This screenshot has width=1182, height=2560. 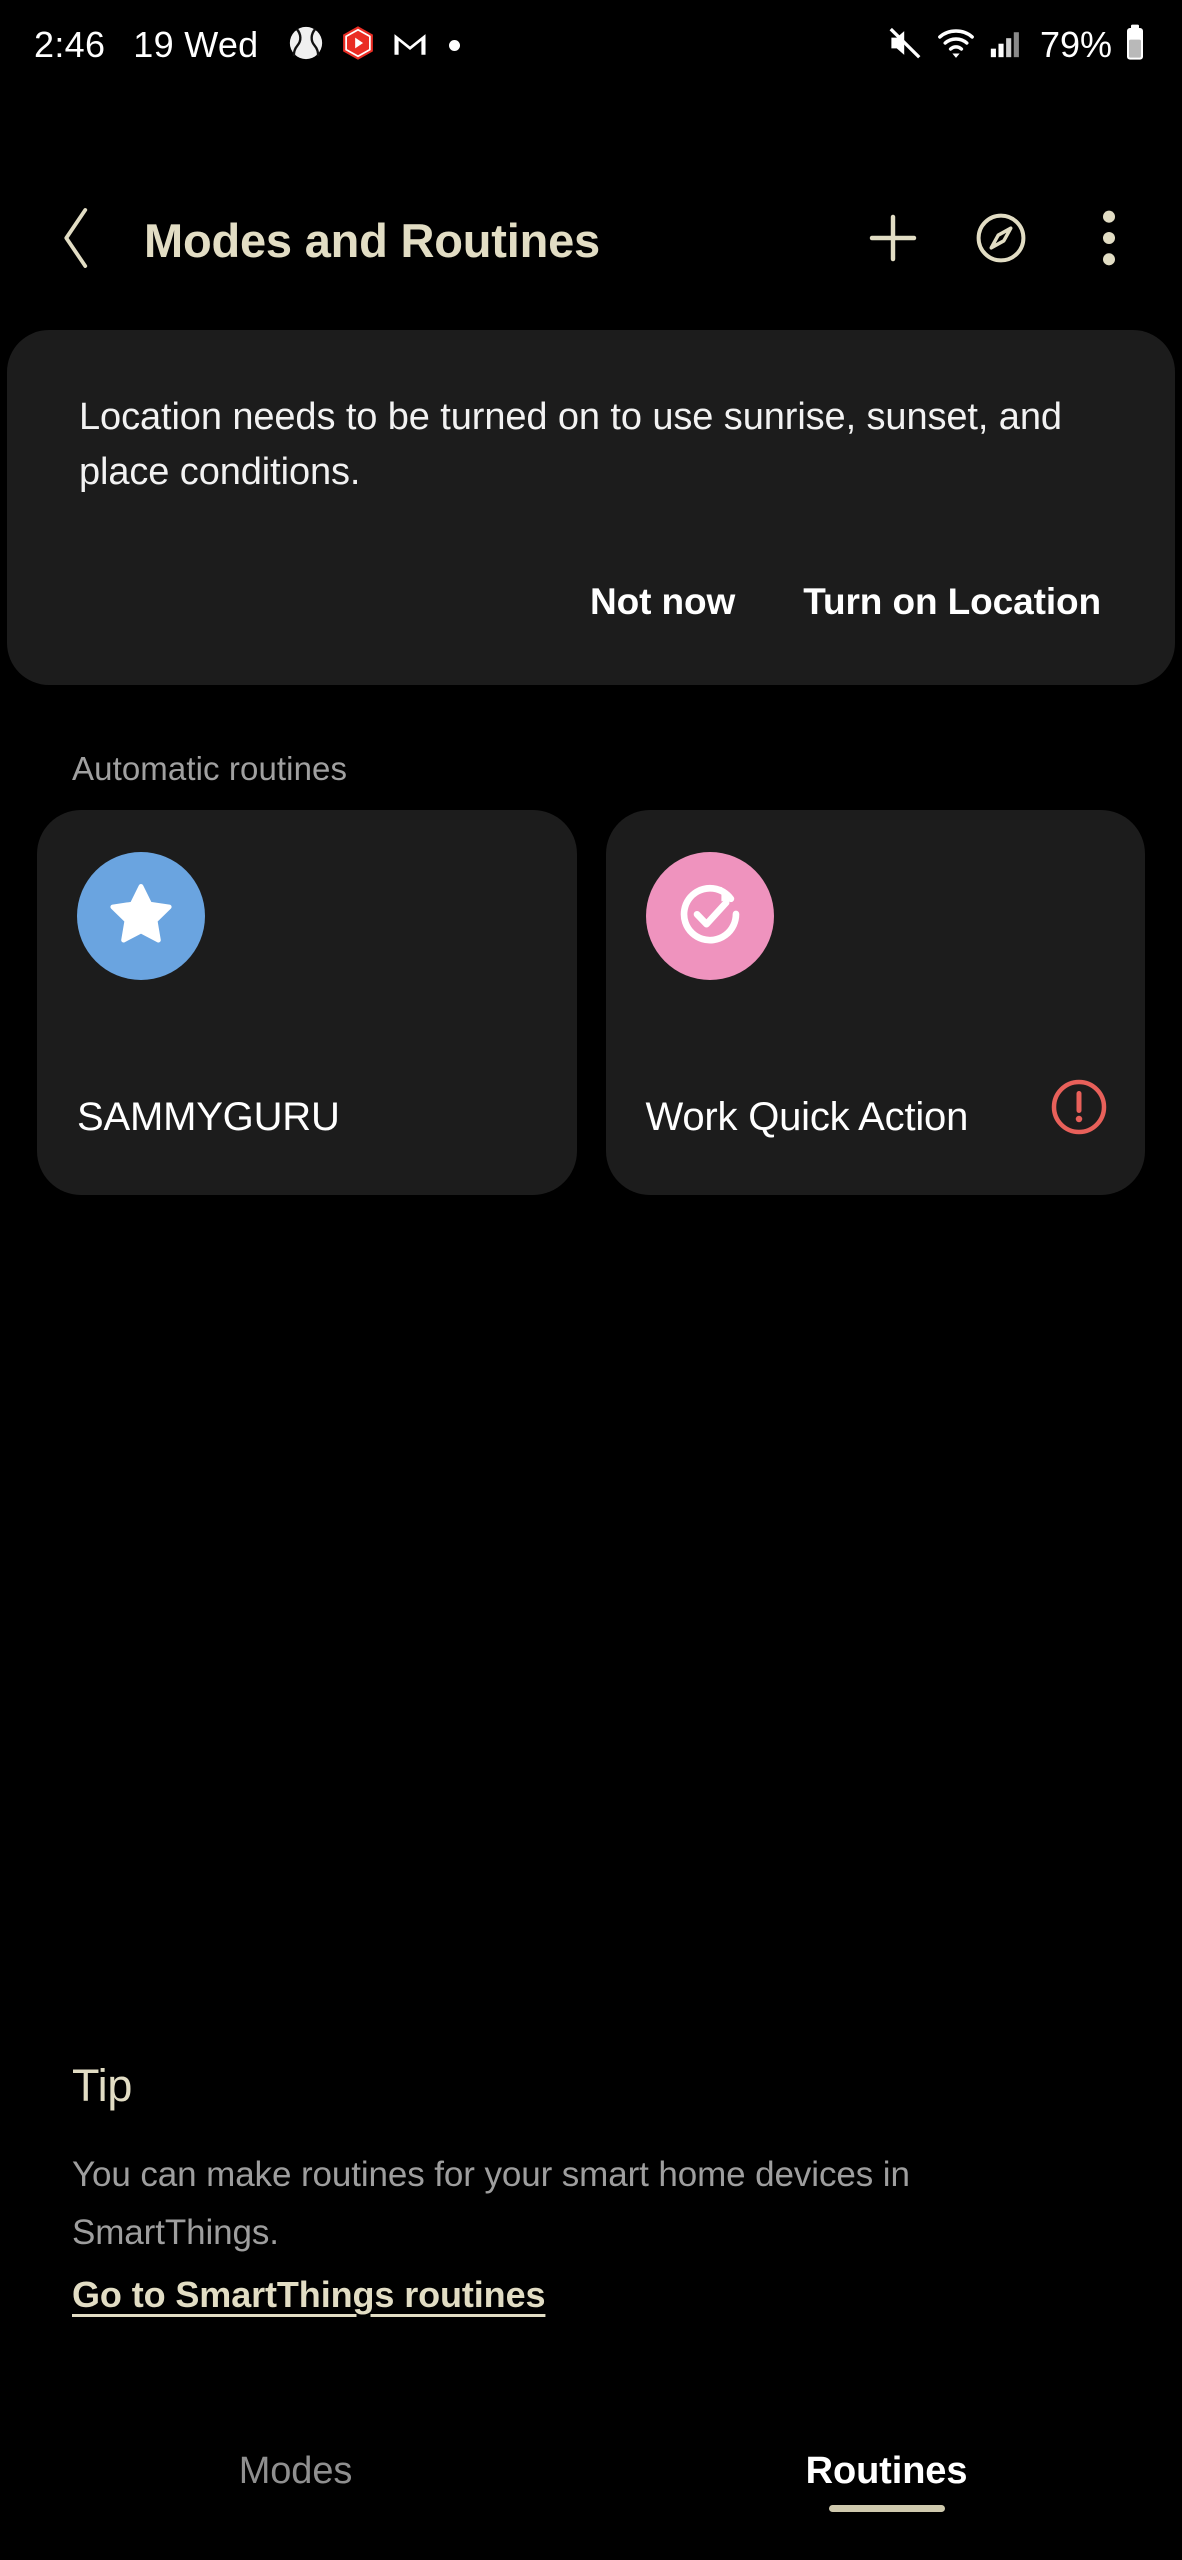 I want to click on routine-warning-icon, so click(x=1079, y=1107).